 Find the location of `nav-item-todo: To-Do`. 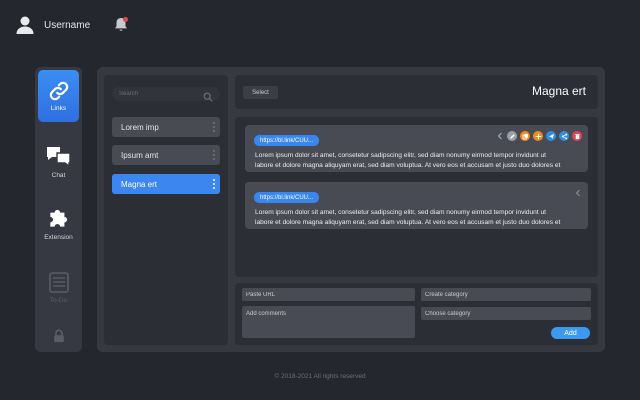

nav-item-todo: To-Do is located at coordinates (58, 287).